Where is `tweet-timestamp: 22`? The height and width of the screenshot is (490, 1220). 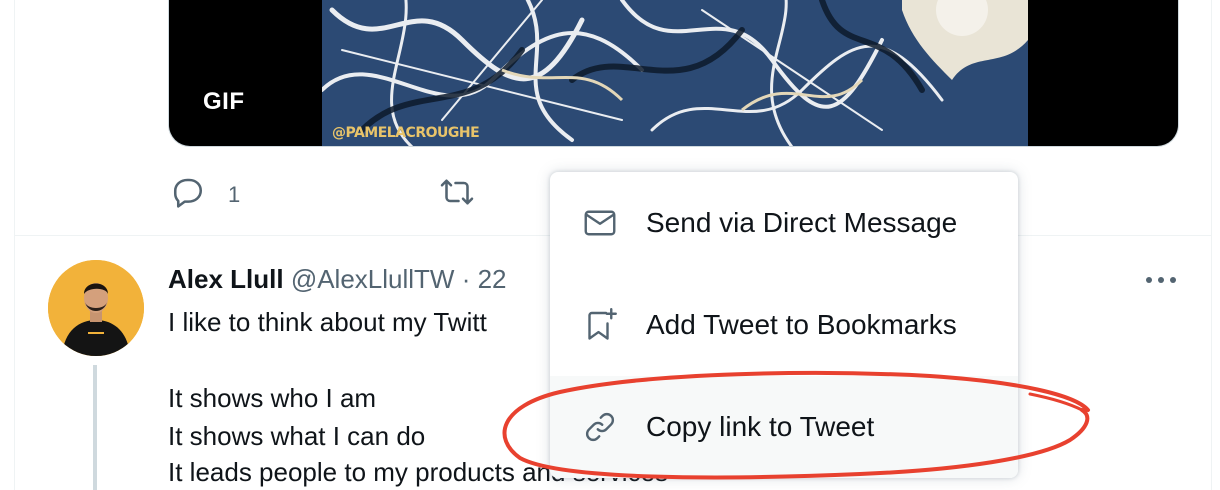
tweet-timestamp: 22 is located at coordinates (492, 279).